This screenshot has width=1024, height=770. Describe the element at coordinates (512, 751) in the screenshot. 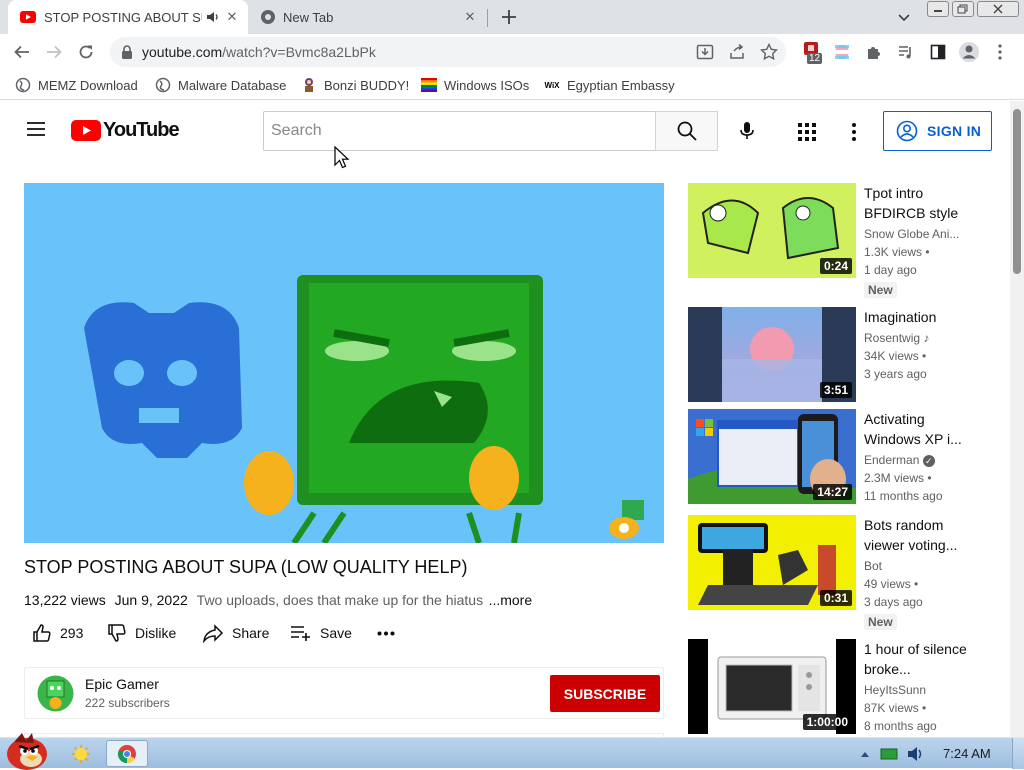

I see `taskbar: 7:24 AM` at that location.